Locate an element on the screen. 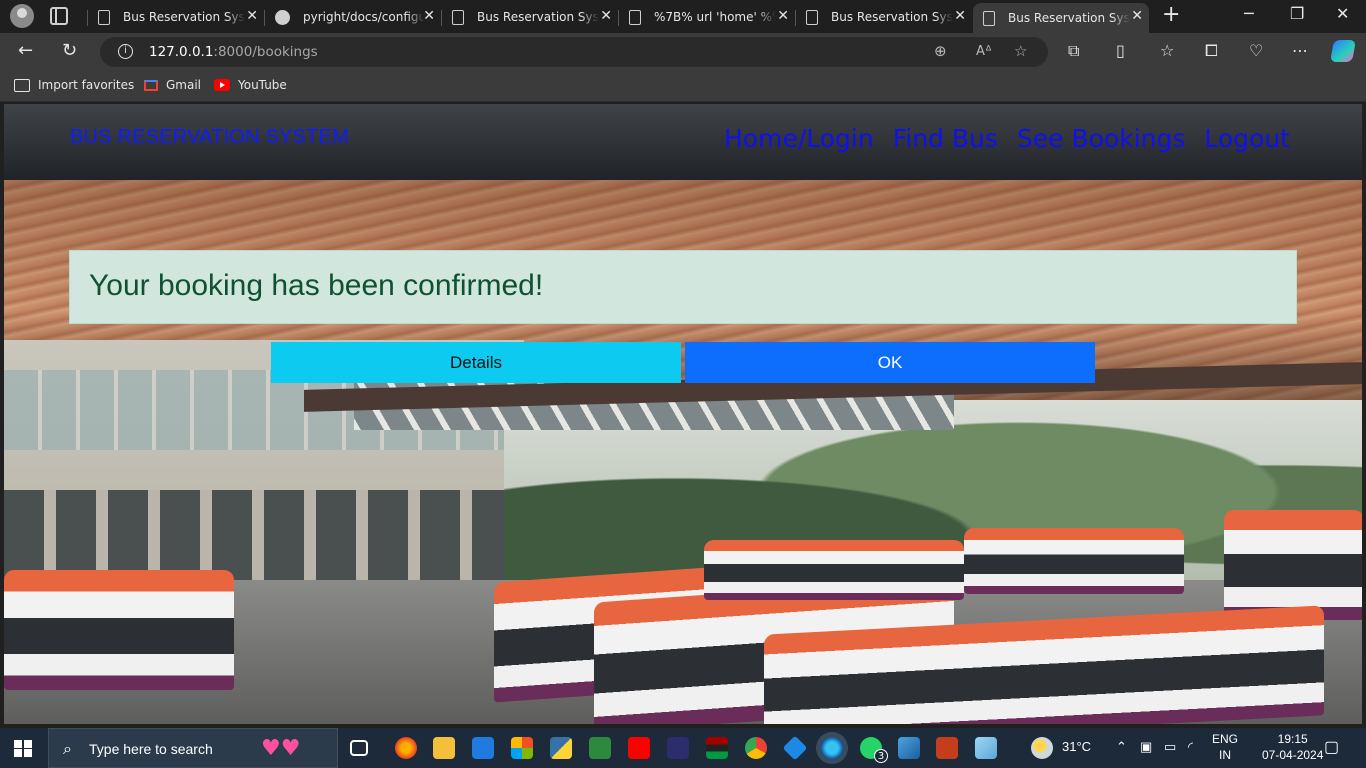 The image size is (1366, 768). language-code: ENG is located at coordinates (1225, 739).